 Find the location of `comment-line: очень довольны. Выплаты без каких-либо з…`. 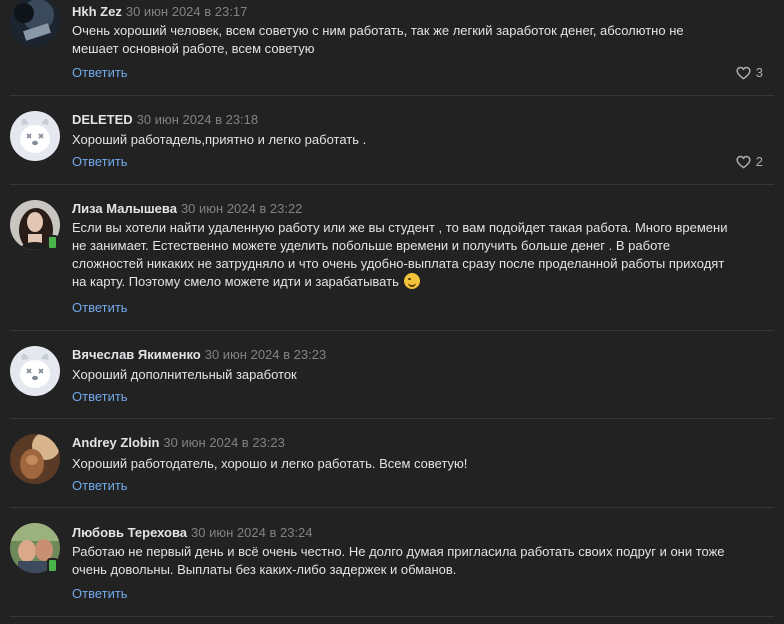

comment-line: очень довольны. Выплаты без каких-либо з… is located at coordinates (264, 569).